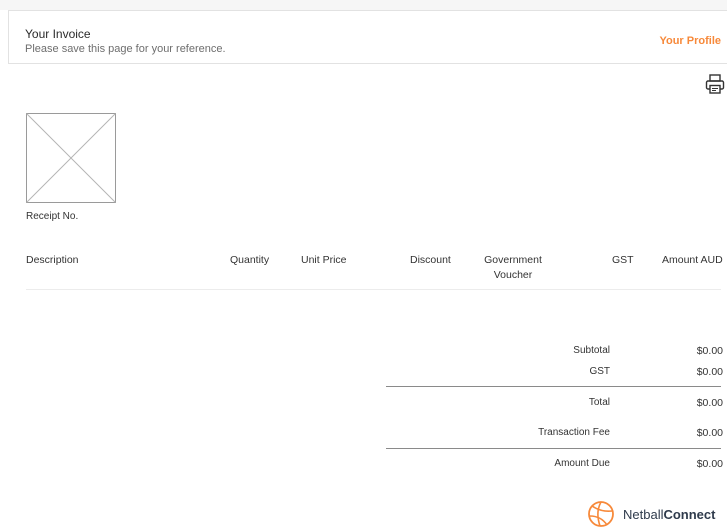  Describe the element at coordinates (623, 260) in the screenshot. I see `col-gst: GST` at that location.